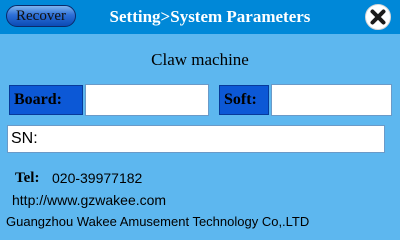  I want to click on board-field, so click(147, 100).